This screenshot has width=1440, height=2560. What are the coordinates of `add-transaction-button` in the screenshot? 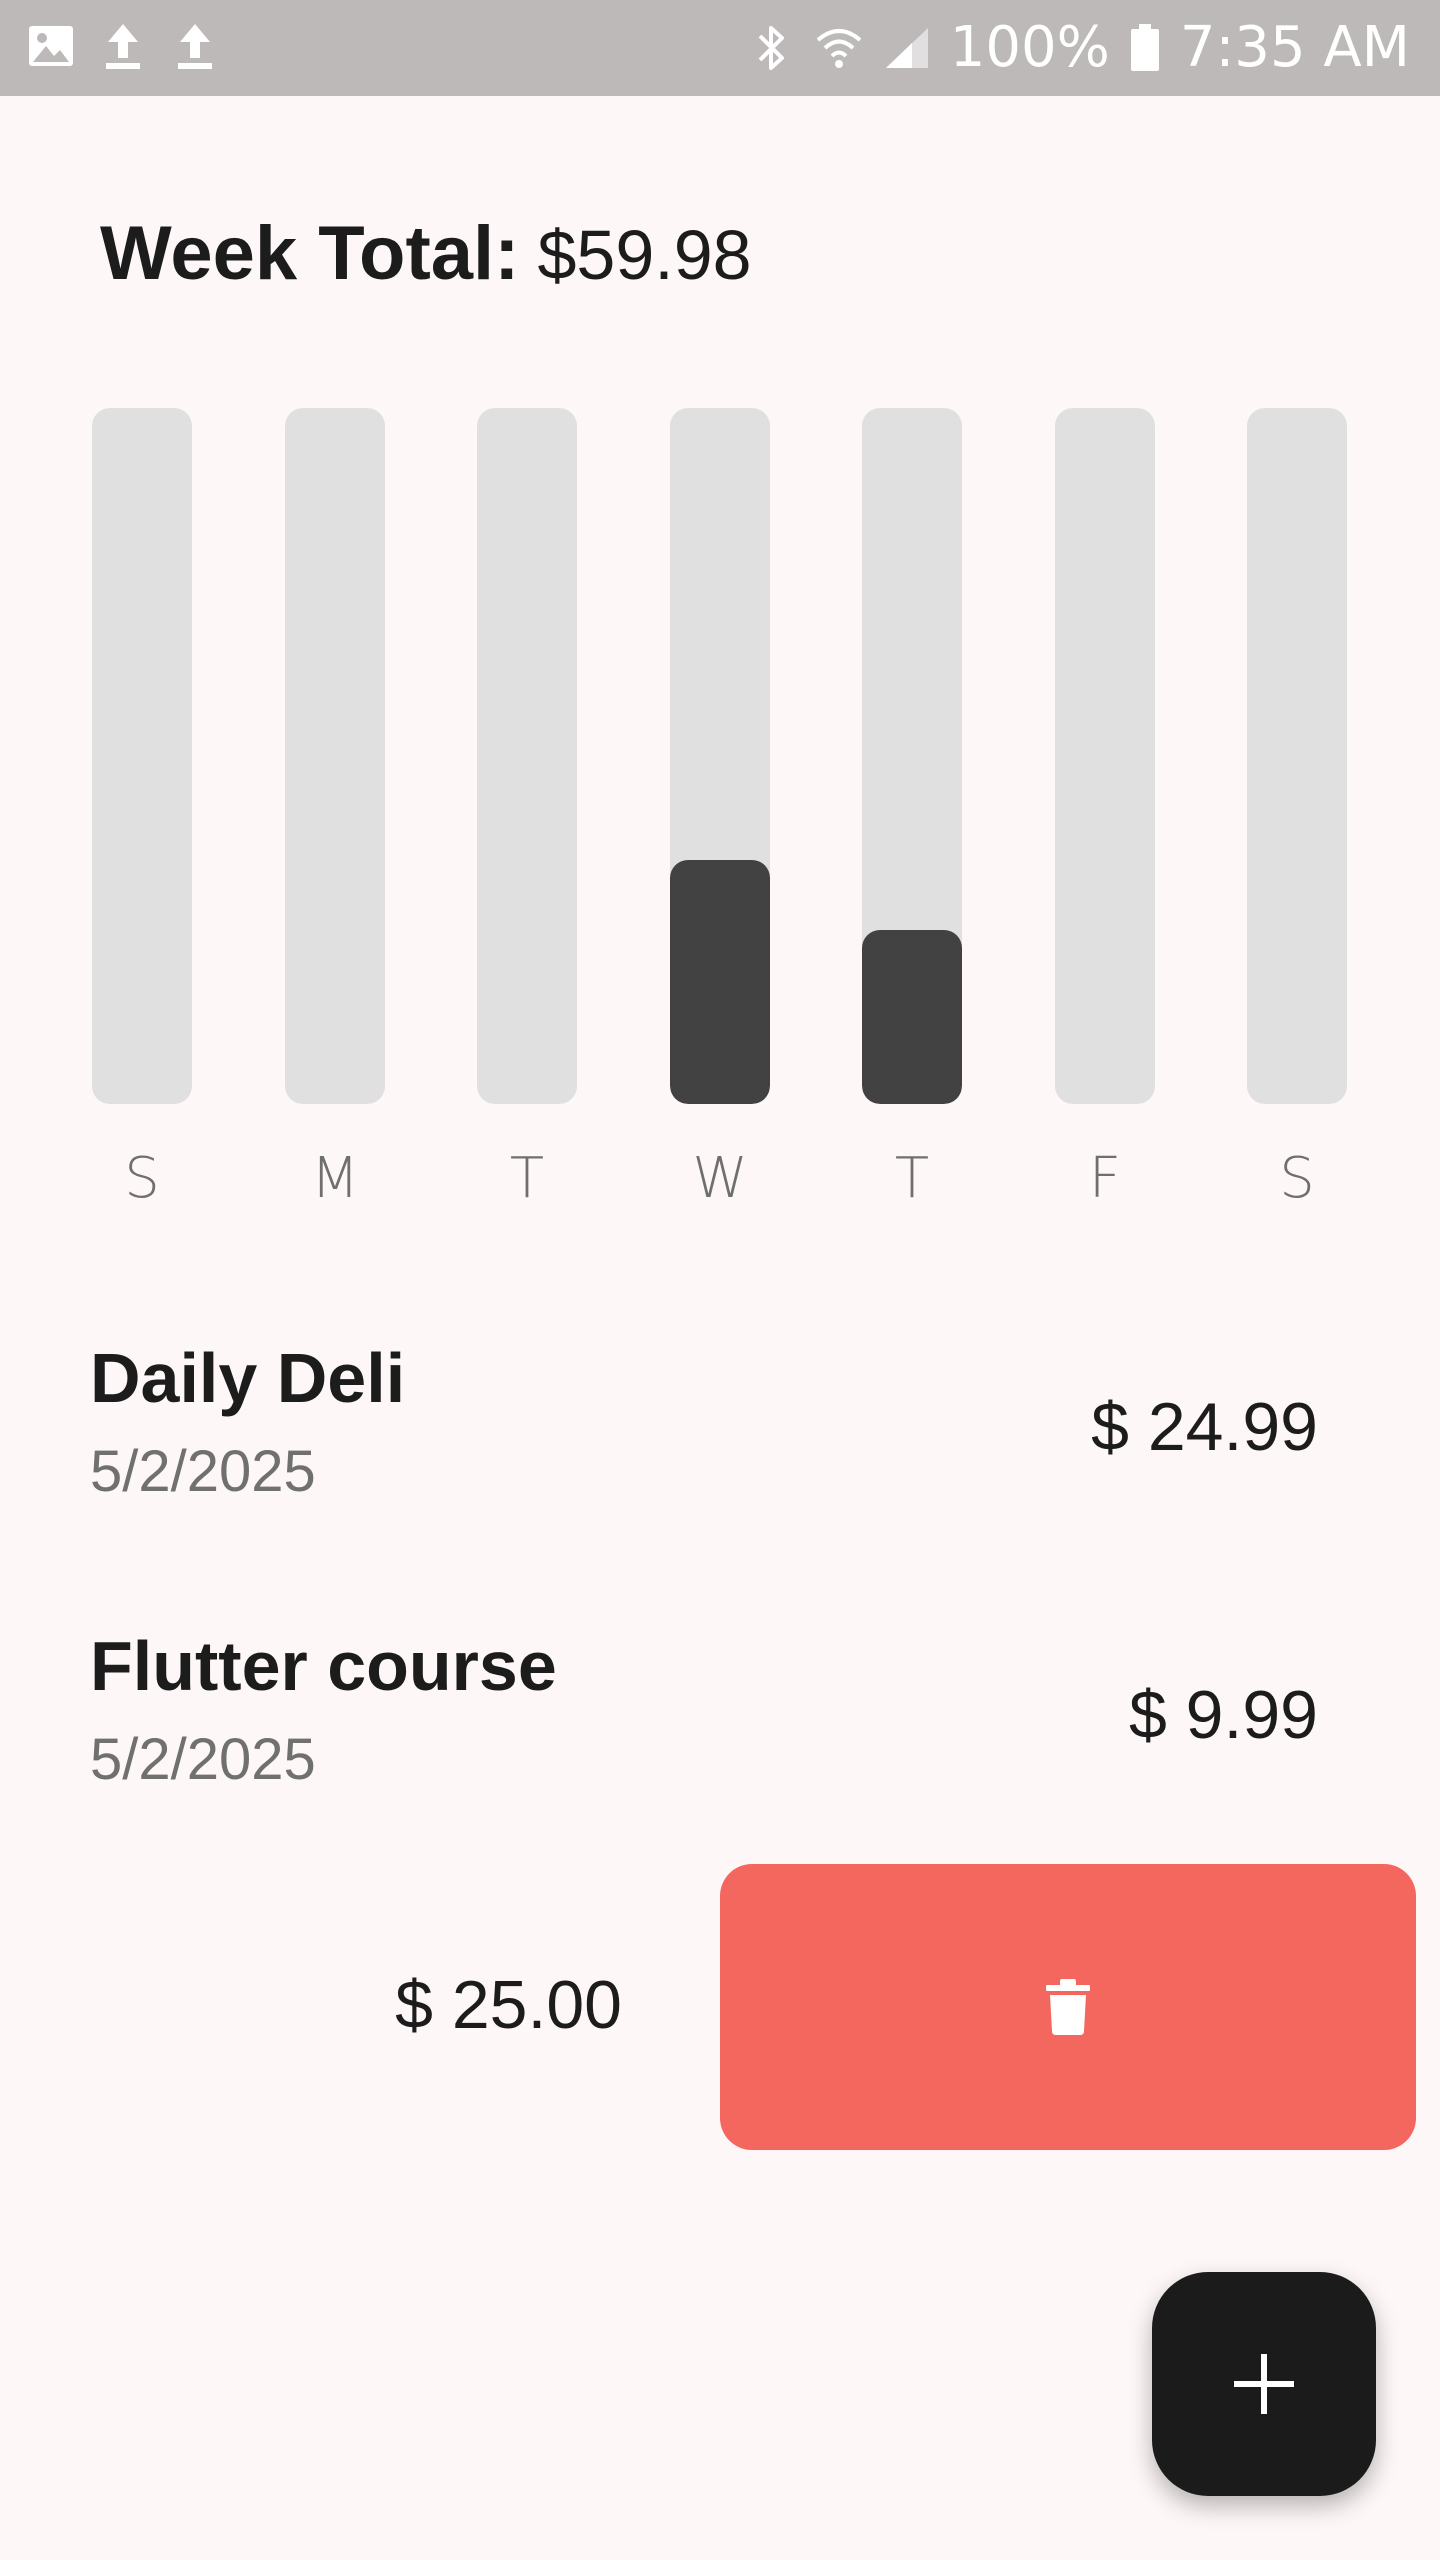 It's located at (1264, 2384).